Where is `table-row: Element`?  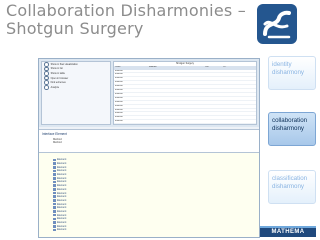
table-row: Element is located at coordinates (185, 124).